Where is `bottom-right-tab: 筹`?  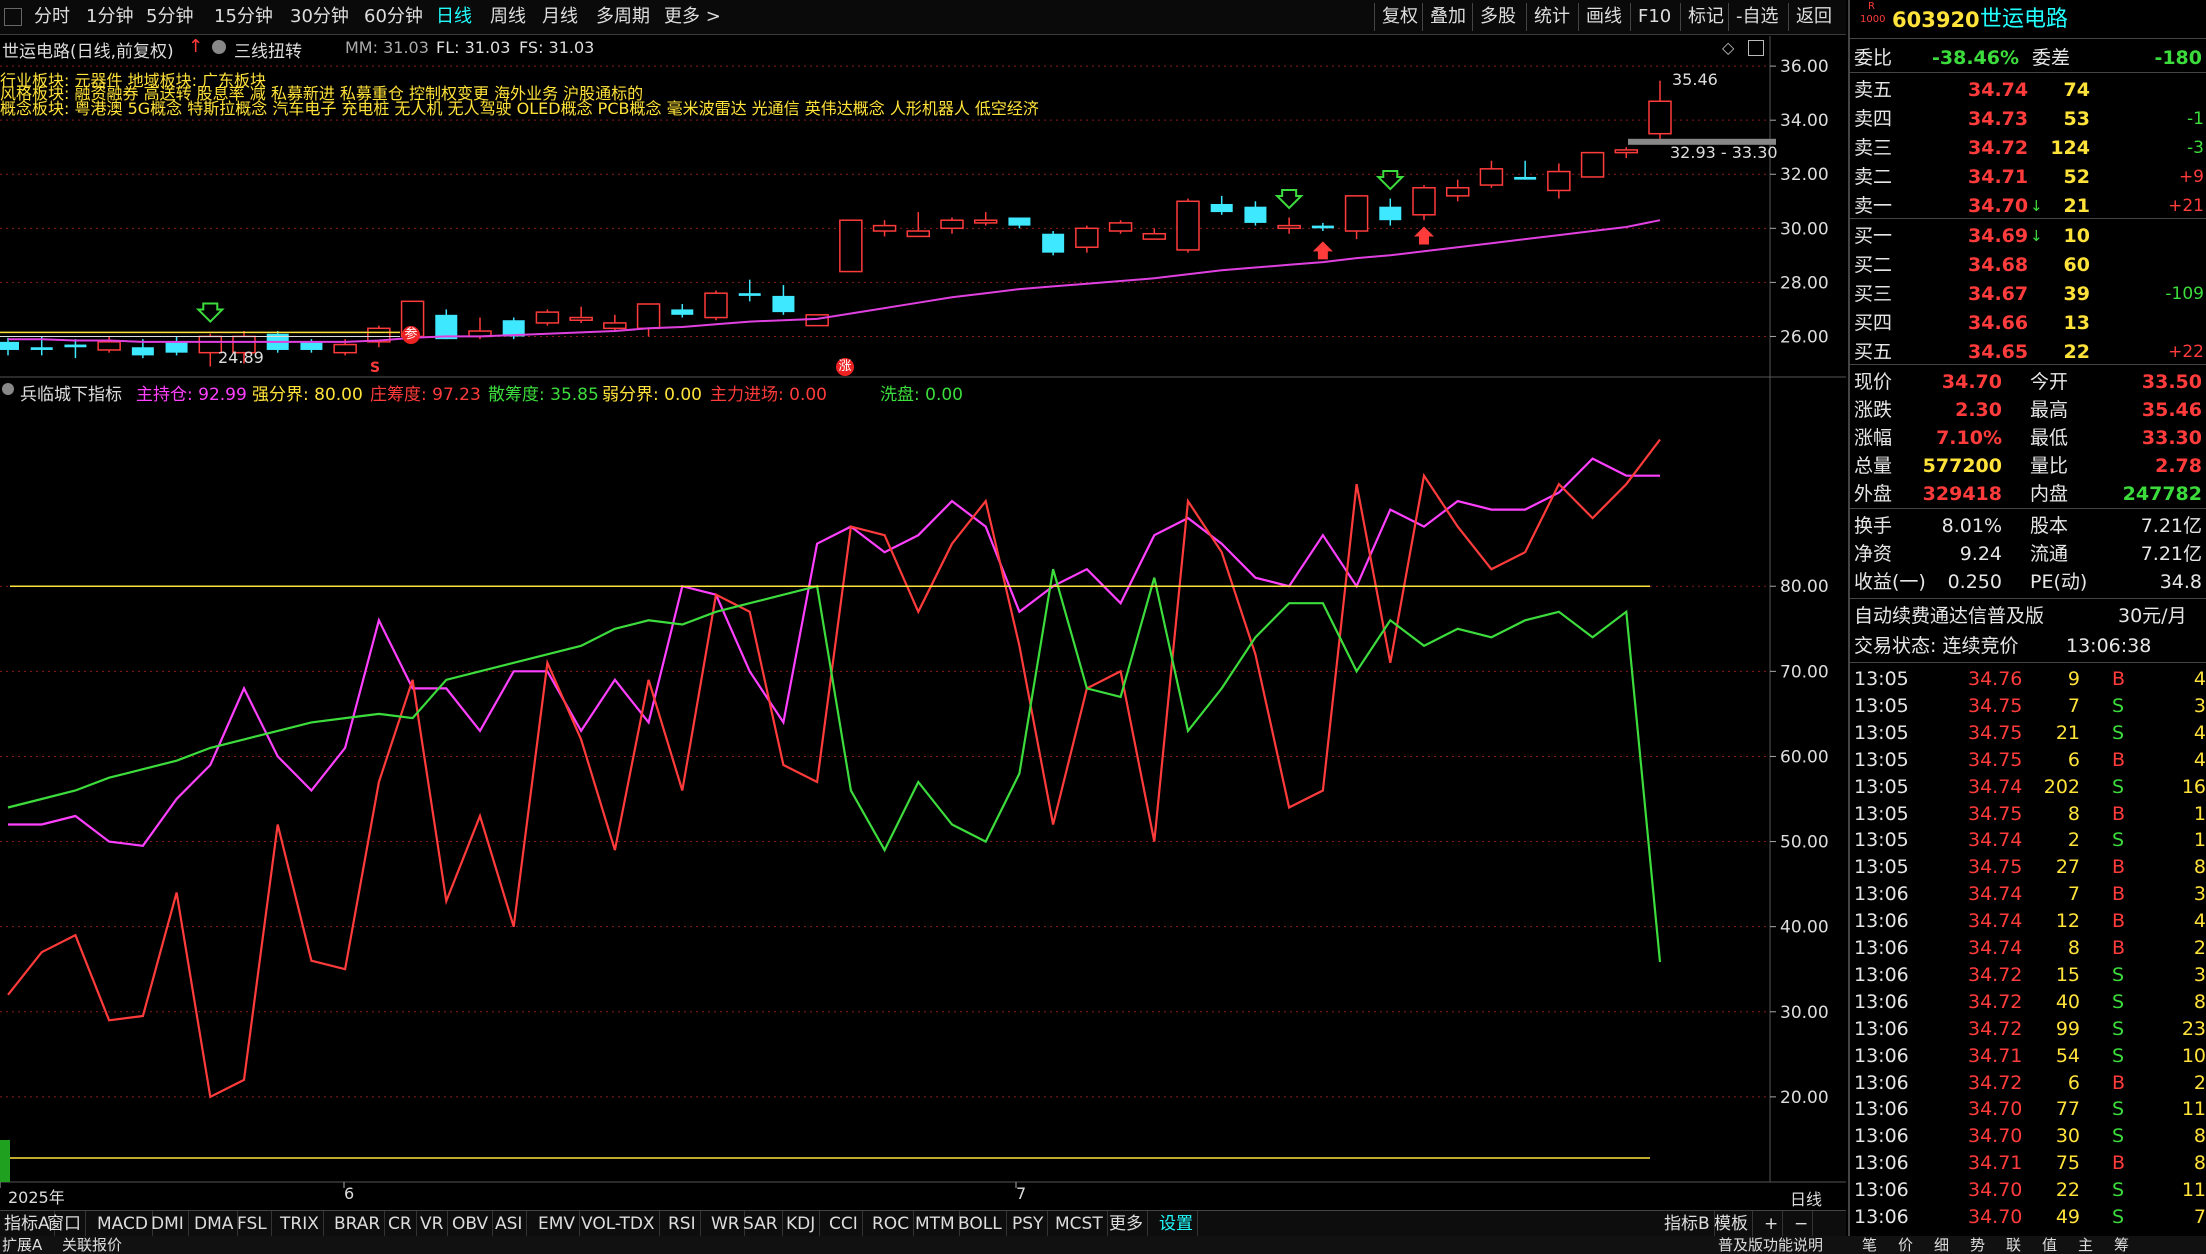 bottom-right-tab: 筹 is located at coordinates (2121, 1245).